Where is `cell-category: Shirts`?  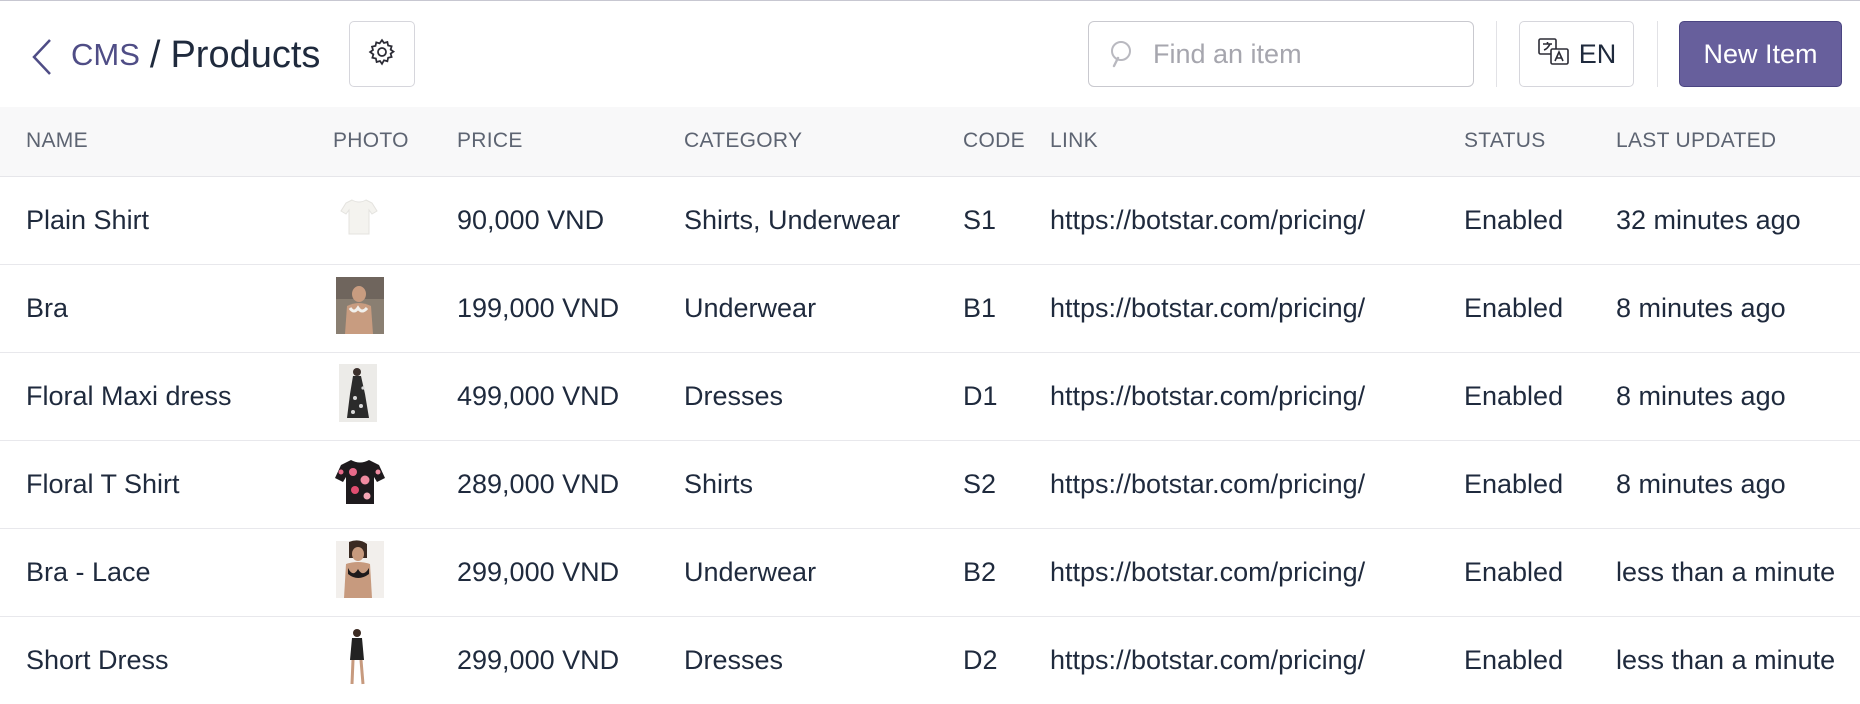 cell-category: Shirts is located at coordinates (719, 483).